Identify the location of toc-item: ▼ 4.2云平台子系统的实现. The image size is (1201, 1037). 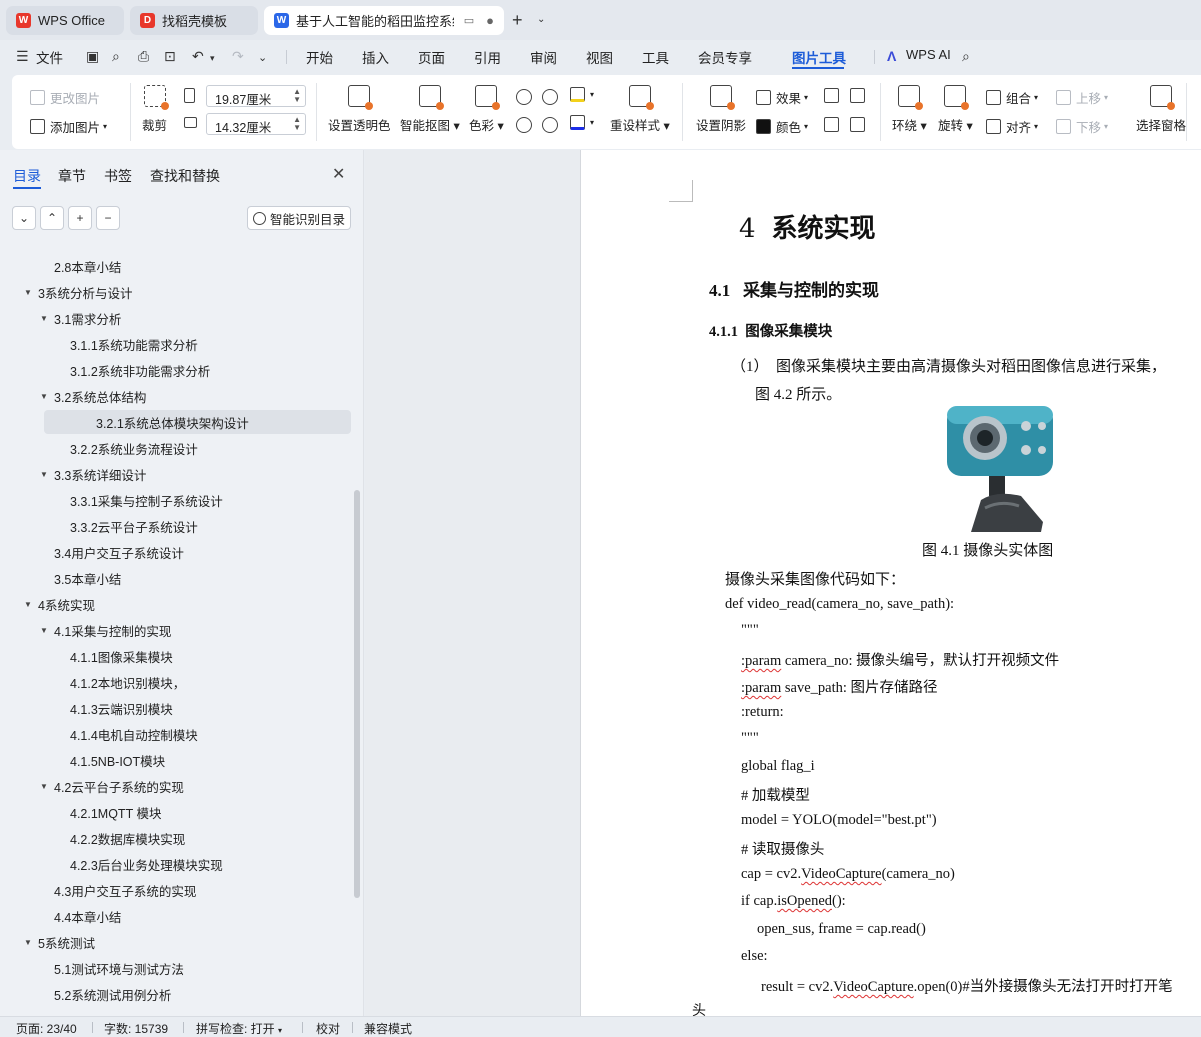
(175, 786).